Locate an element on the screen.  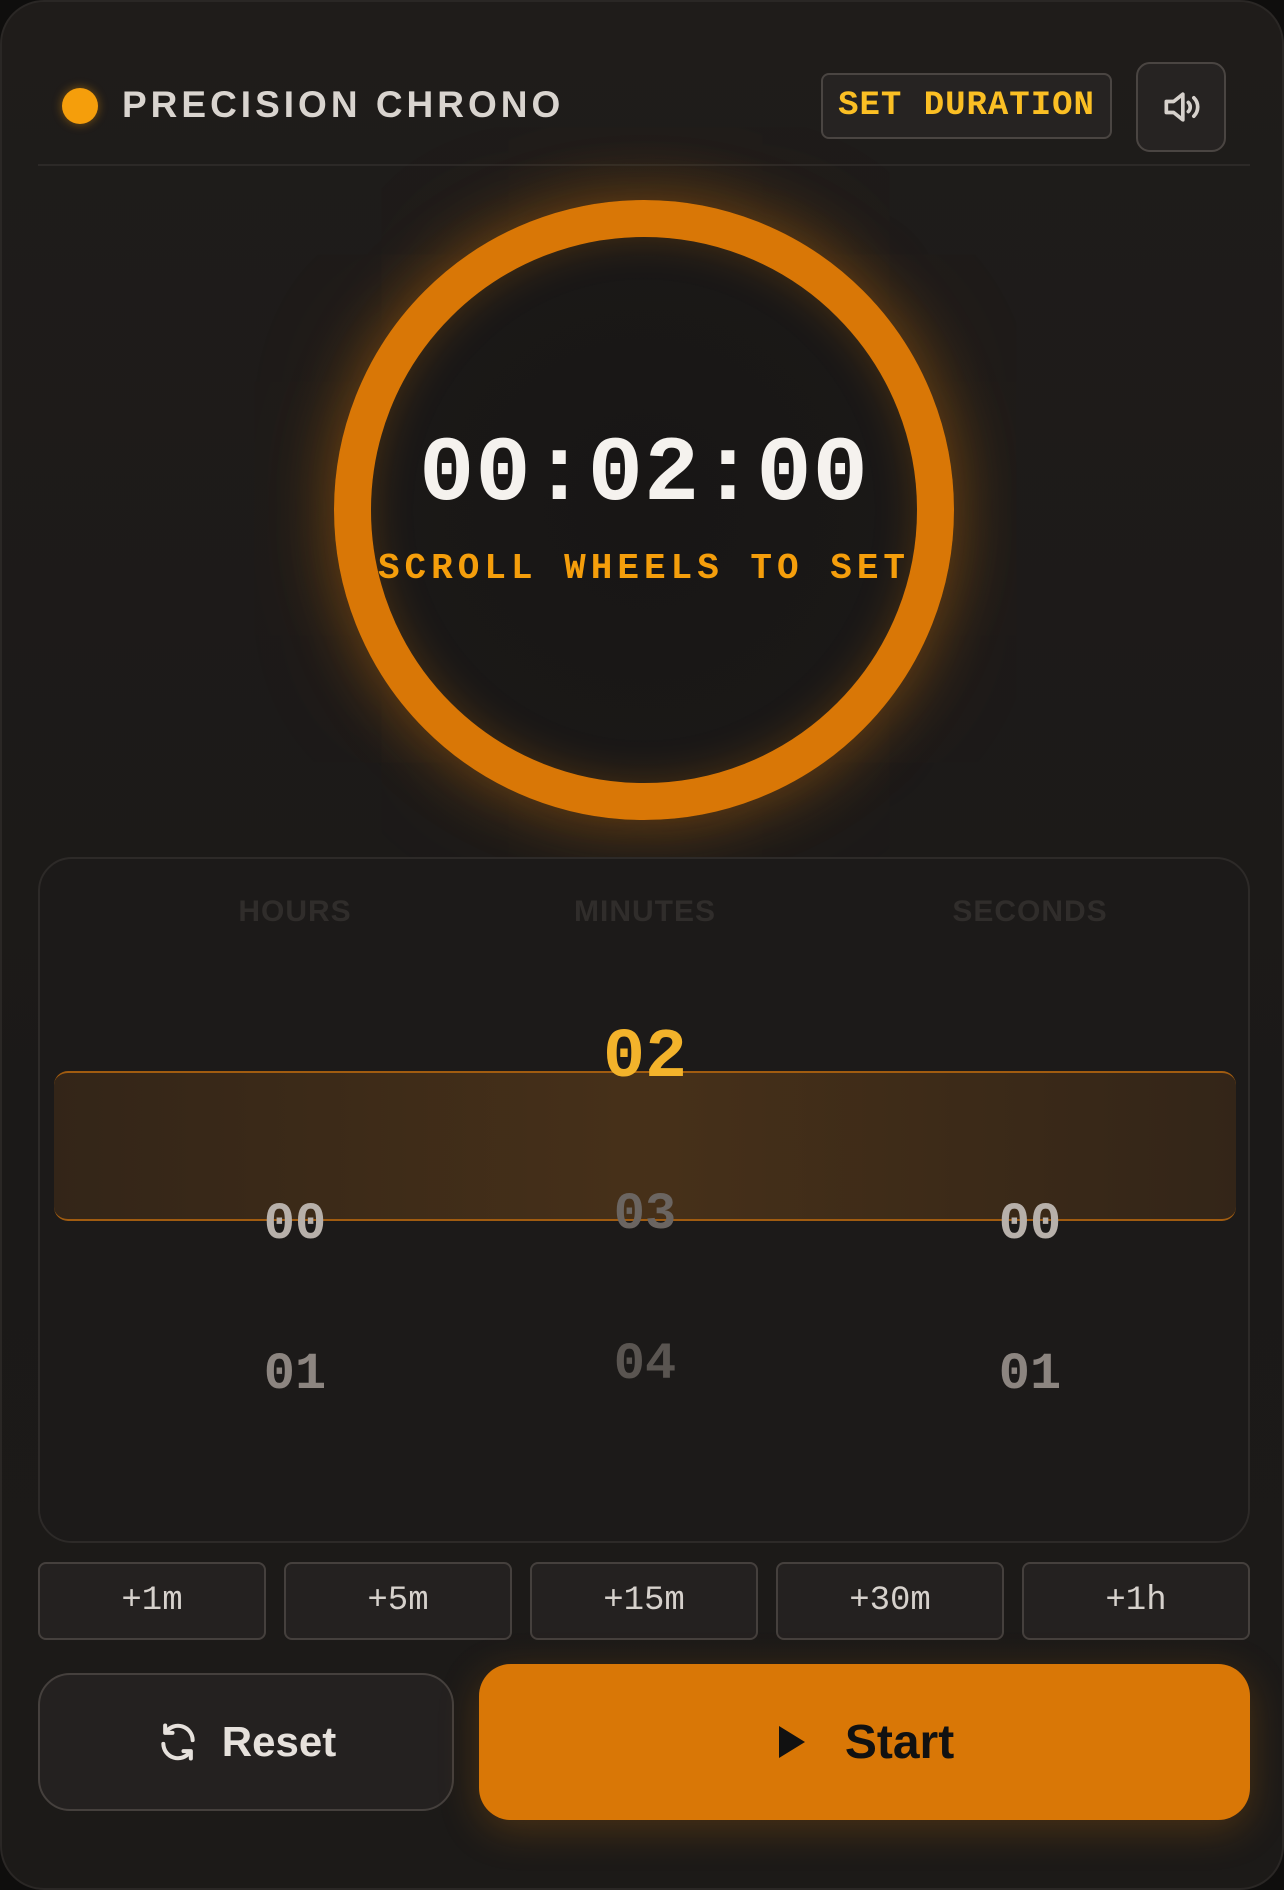
start-button: Start is located at coordinates (864, 1742).